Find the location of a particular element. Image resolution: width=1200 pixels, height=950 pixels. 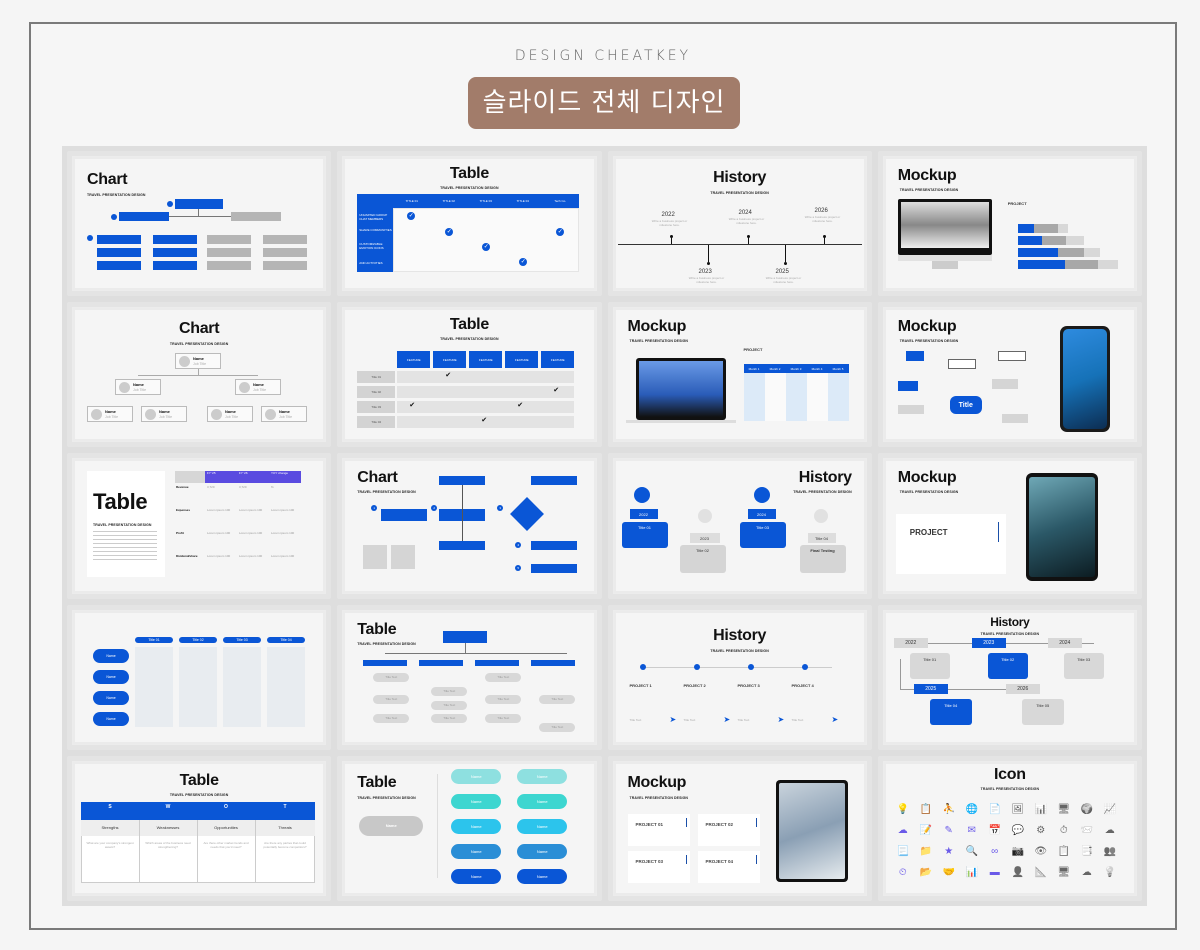

mail-icon: ✉ is located at coordinates (971, 830).